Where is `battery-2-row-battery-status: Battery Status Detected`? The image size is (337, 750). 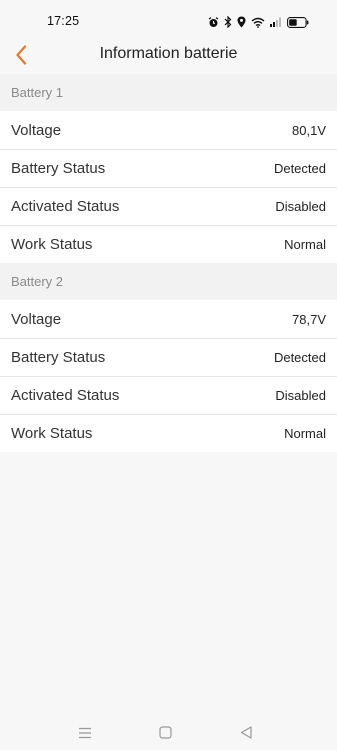 battery-2-row-battery-status: Battery Status Detected is located at coordinates (168, 357).